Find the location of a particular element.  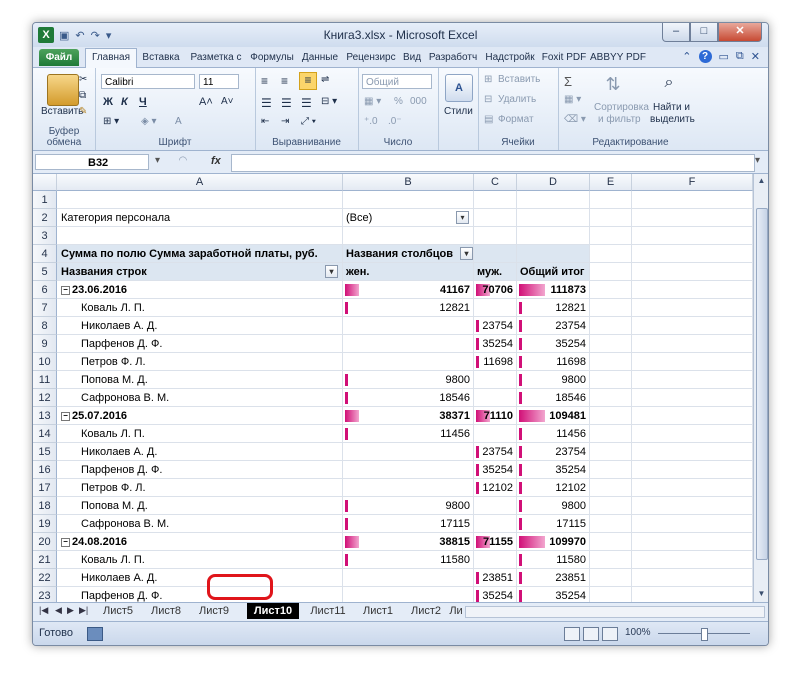

next-sheet-icon: ▶ is located at coordinates (70, 610).